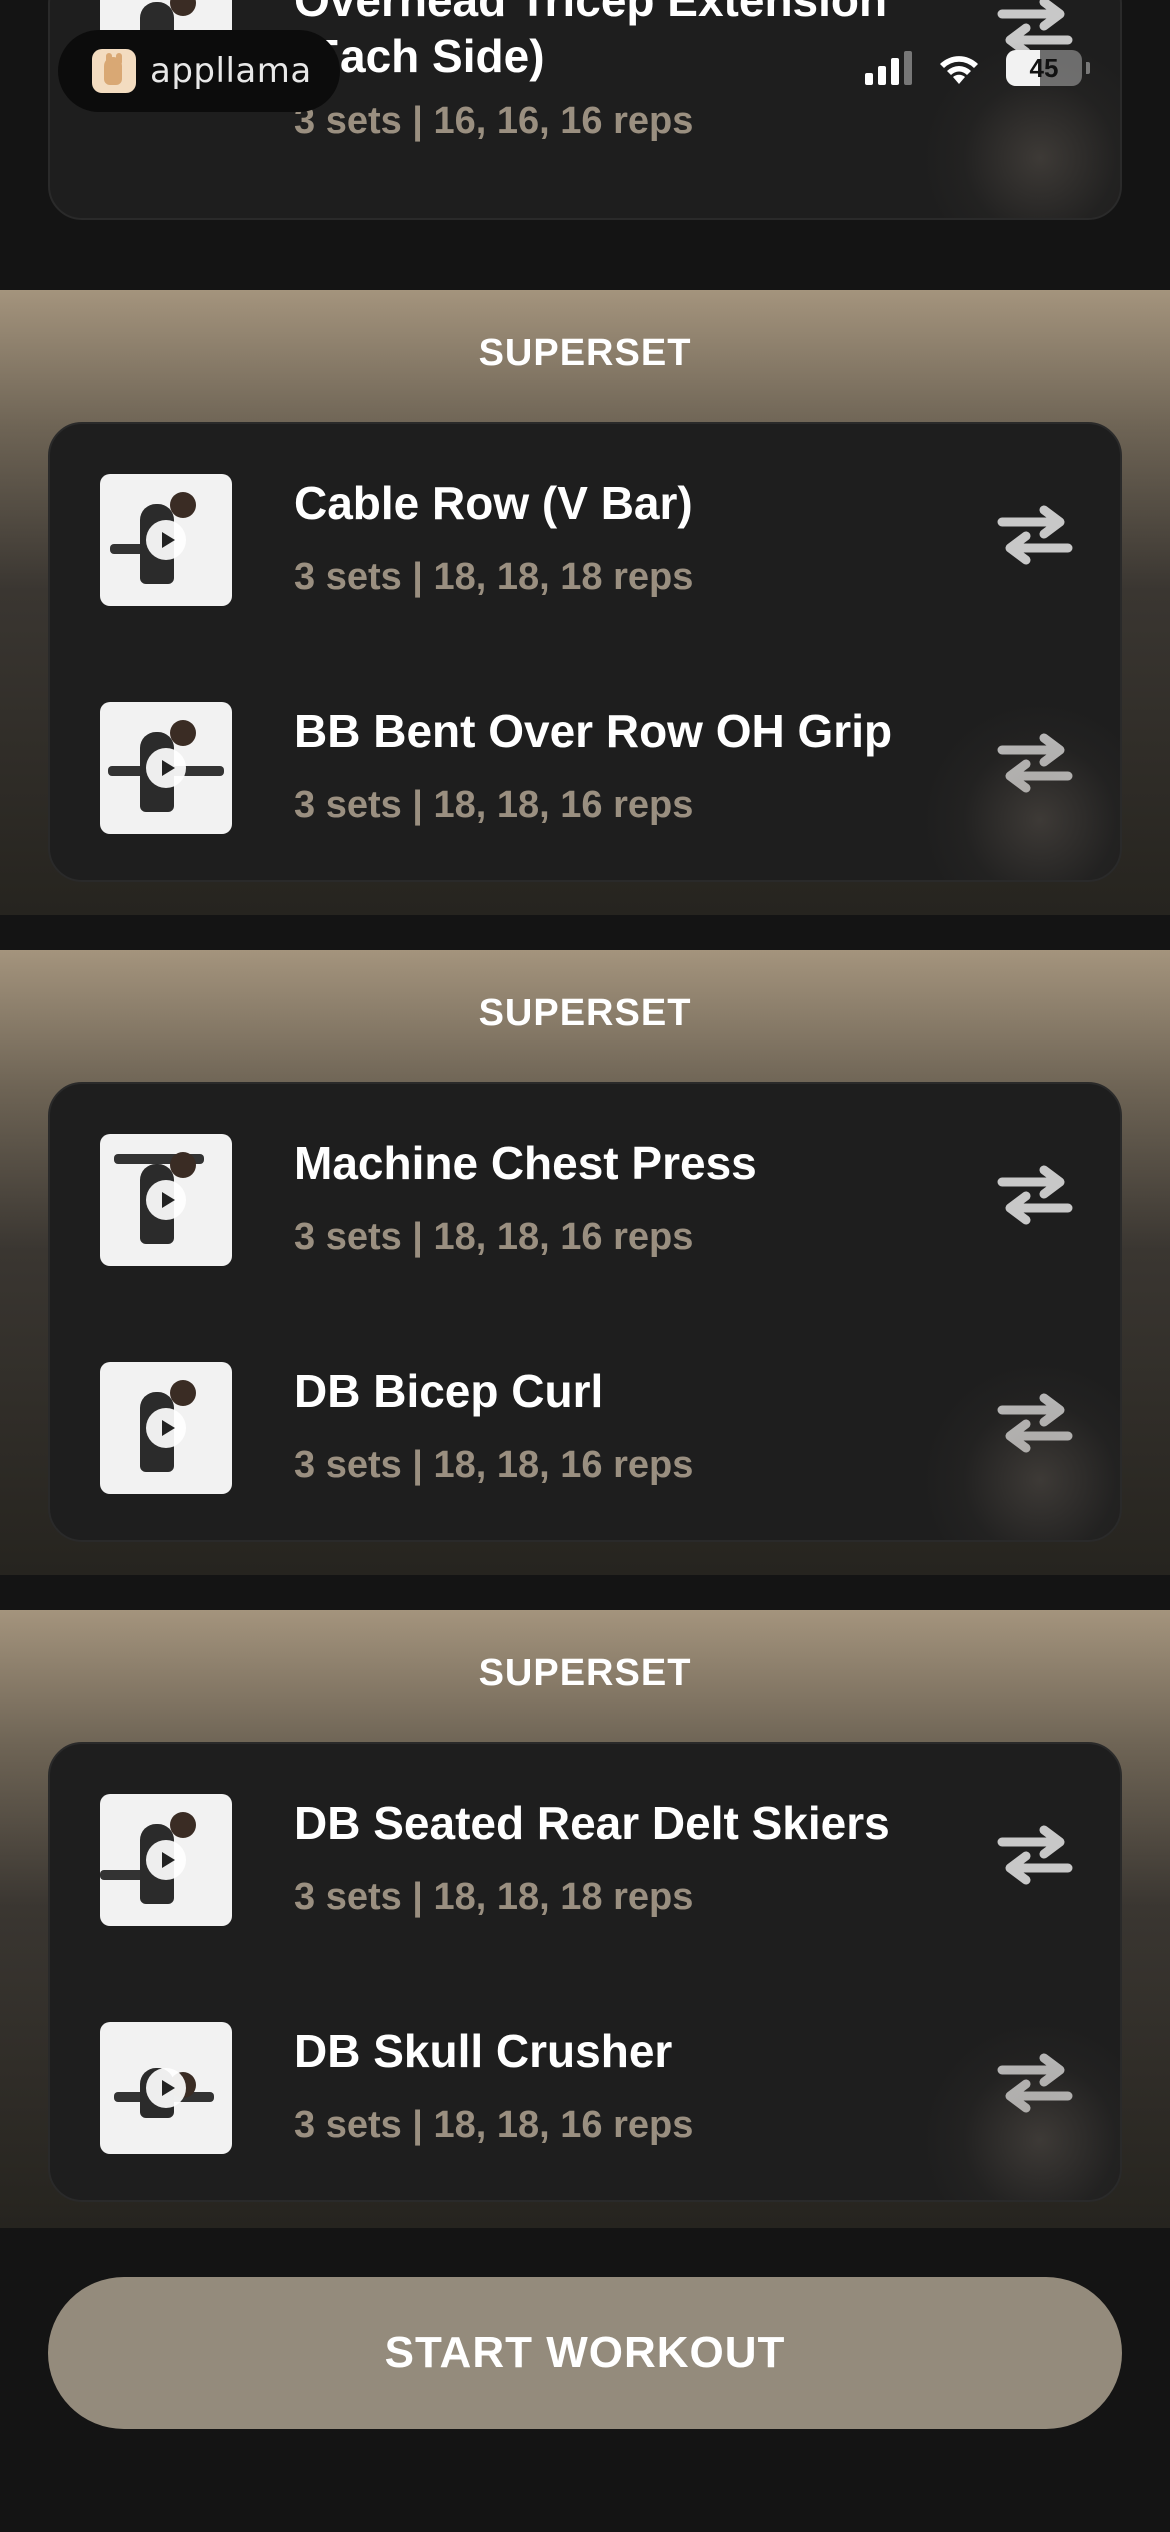 The height and width of the screenshot is (2532, 1170). I want to click on status-indicators: 45, so click(977, 68).